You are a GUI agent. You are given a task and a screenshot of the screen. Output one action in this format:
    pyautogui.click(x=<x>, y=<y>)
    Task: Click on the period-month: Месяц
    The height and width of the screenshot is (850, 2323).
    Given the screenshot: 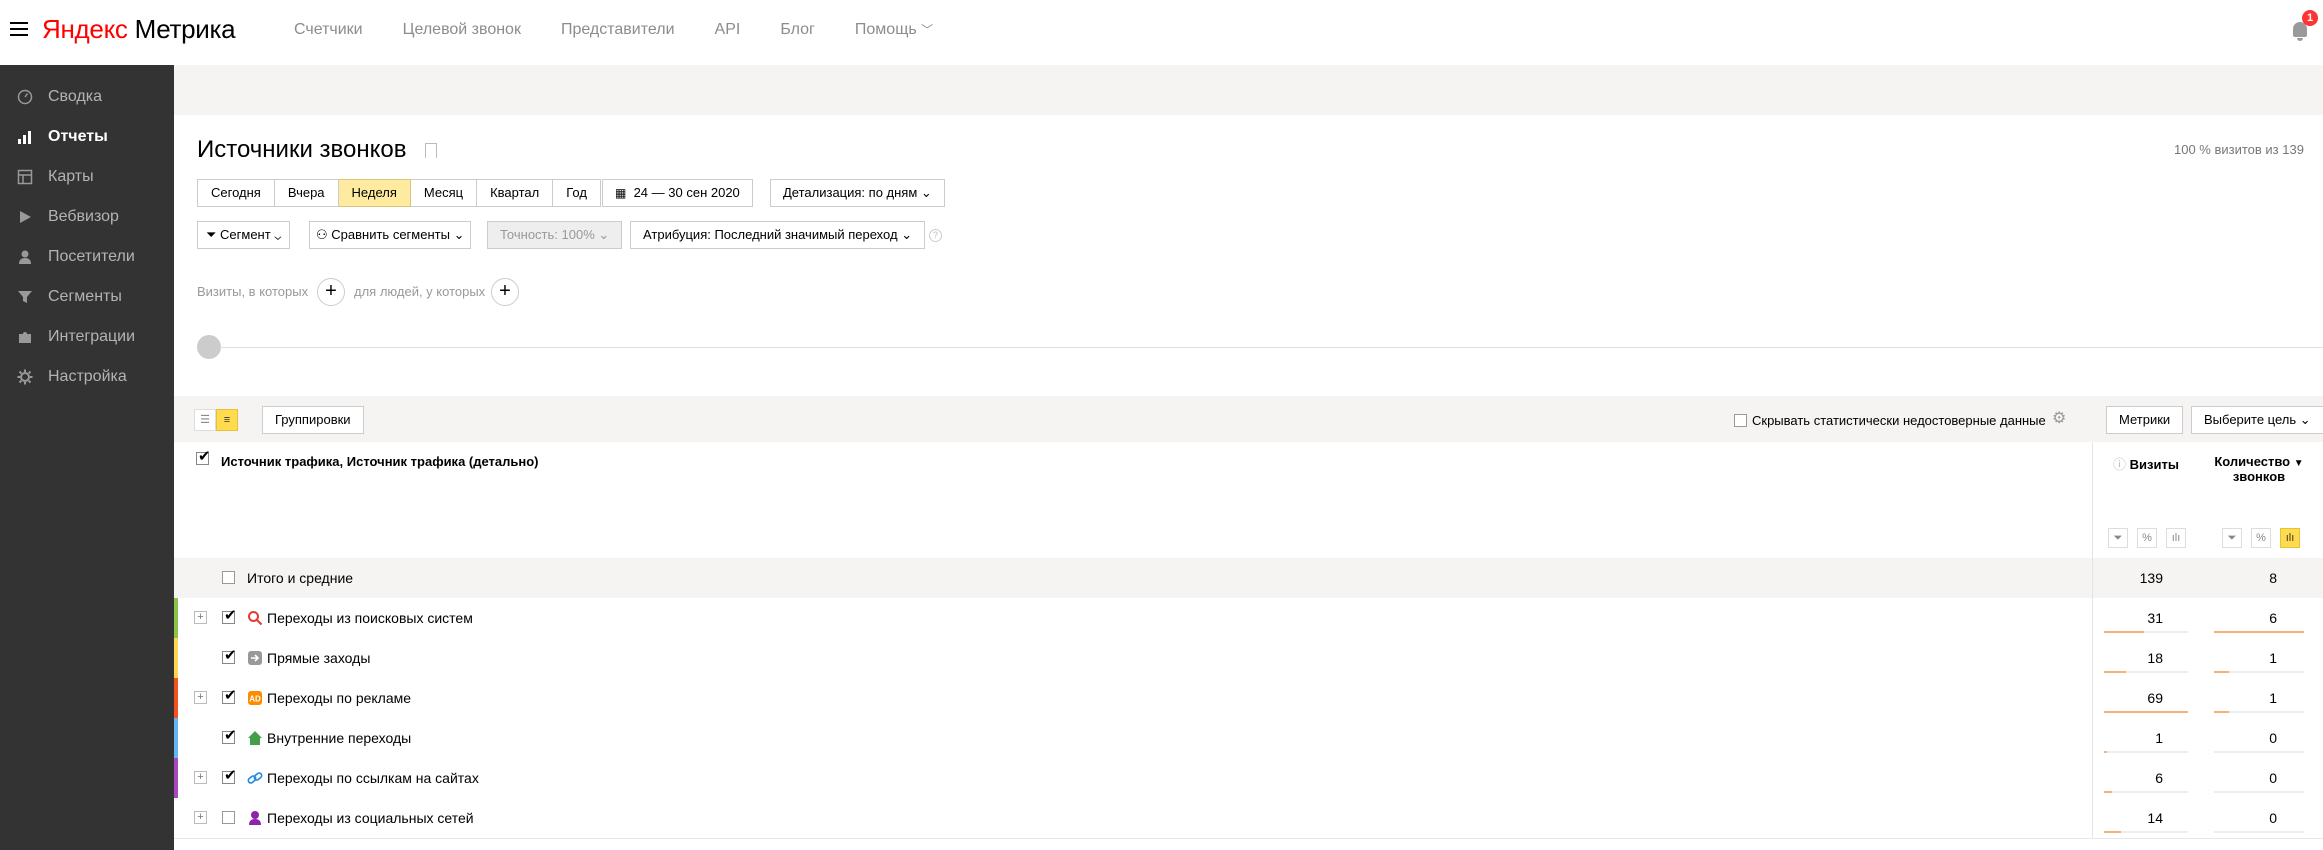 What is the action you would take?
    pyautogui.click(x=444, y=193)
    